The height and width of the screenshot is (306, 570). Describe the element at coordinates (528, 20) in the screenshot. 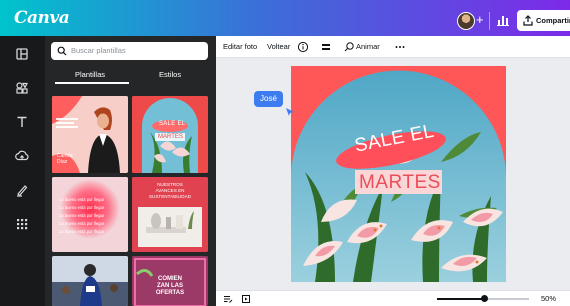

I see `upload-icon` at that location.